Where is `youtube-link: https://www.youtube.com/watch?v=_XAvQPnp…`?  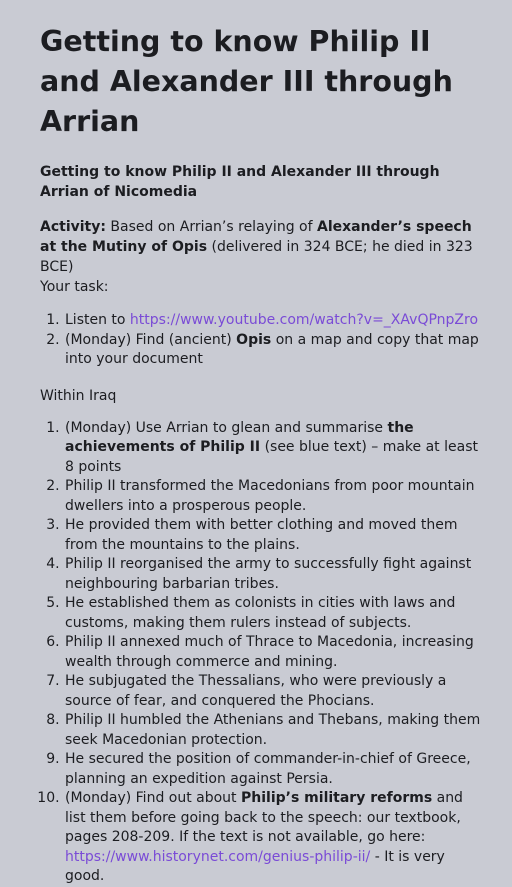 youtube-link: https://www.youtube.com/watch?v=_XAvQPnp… is located at coordinates (304, 320).